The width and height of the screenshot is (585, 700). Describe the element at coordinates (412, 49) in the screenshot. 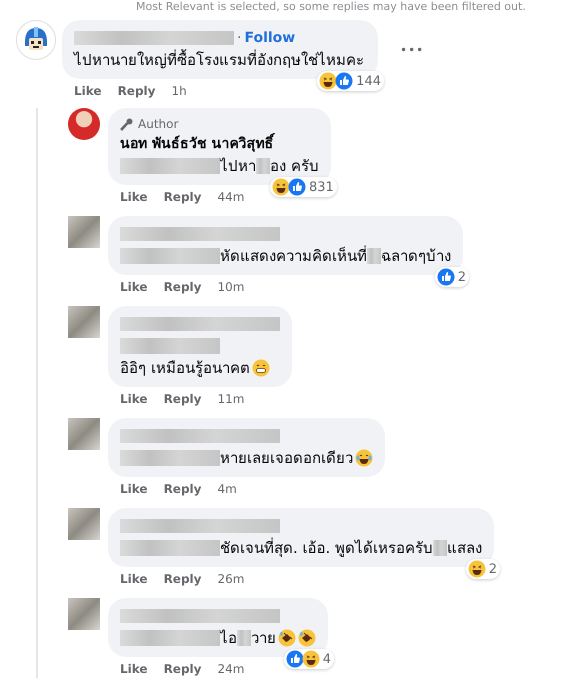

I see `more-options-icon: •••` at that location.